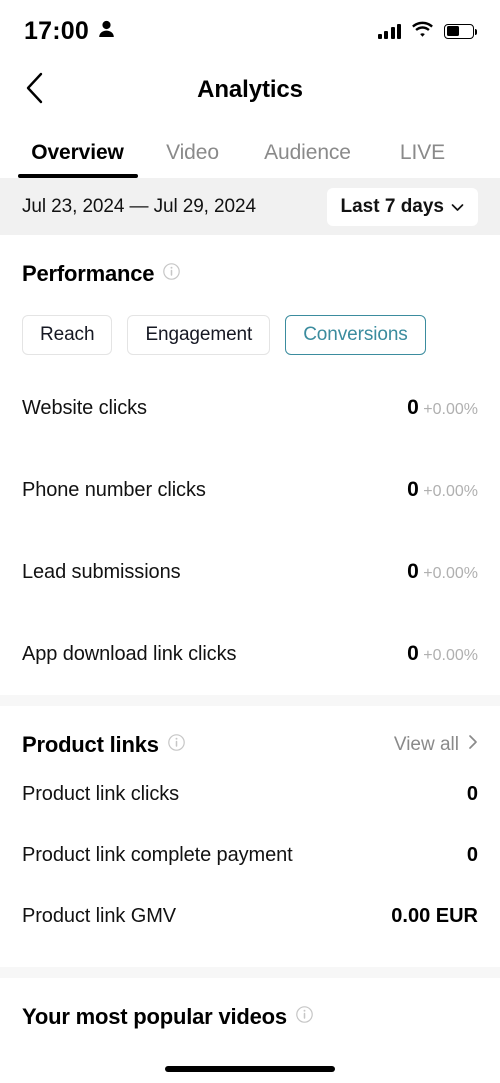 This screenshot has width=500, height=1083. I want to click on chevron-left-icon, so click(34, 90).